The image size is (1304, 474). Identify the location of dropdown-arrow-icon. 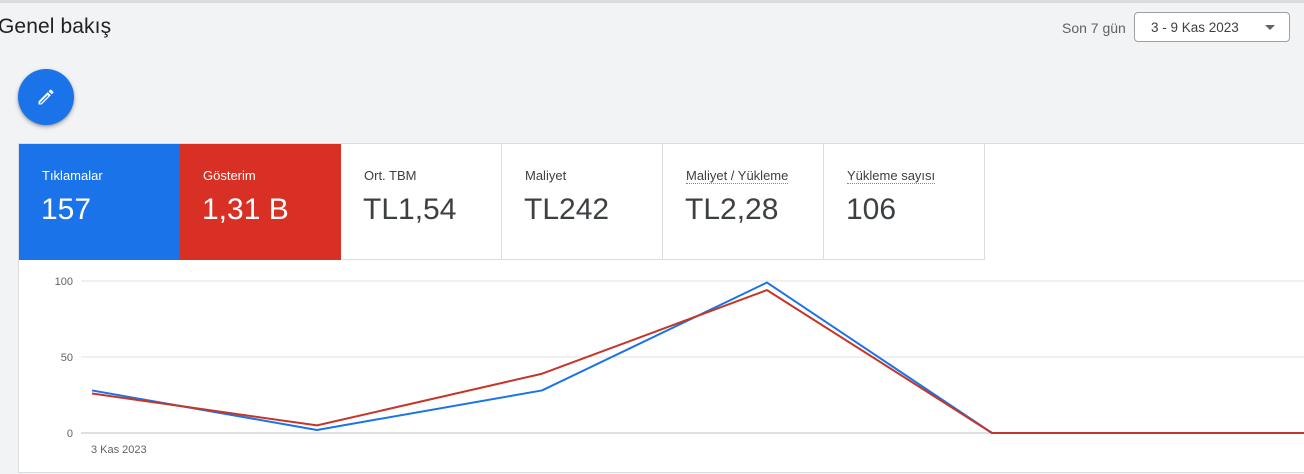
(1270, 27).